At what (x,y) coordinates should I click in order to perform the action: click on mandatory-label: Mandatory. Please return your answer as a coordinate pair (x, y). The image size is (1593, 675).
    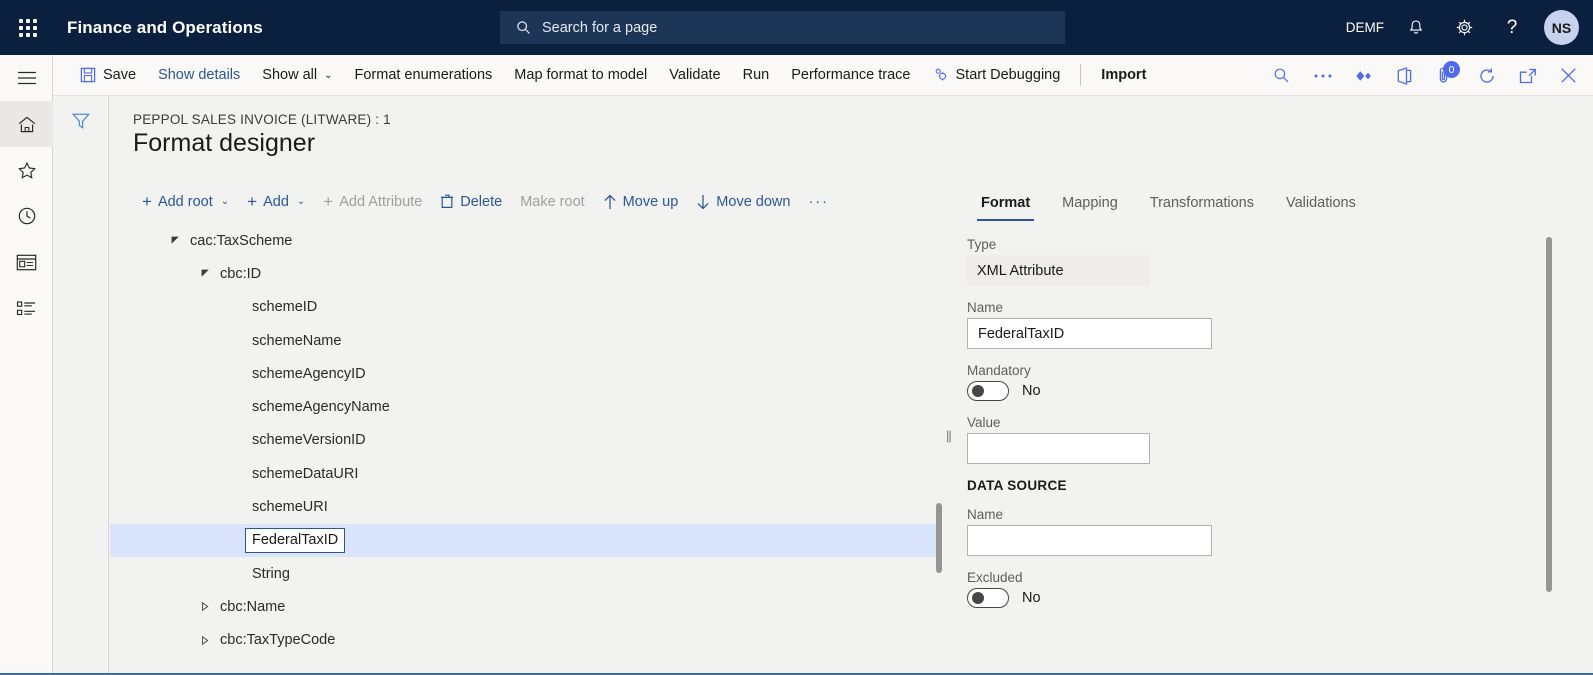
    Looking at the image, I should click on (999, 370).